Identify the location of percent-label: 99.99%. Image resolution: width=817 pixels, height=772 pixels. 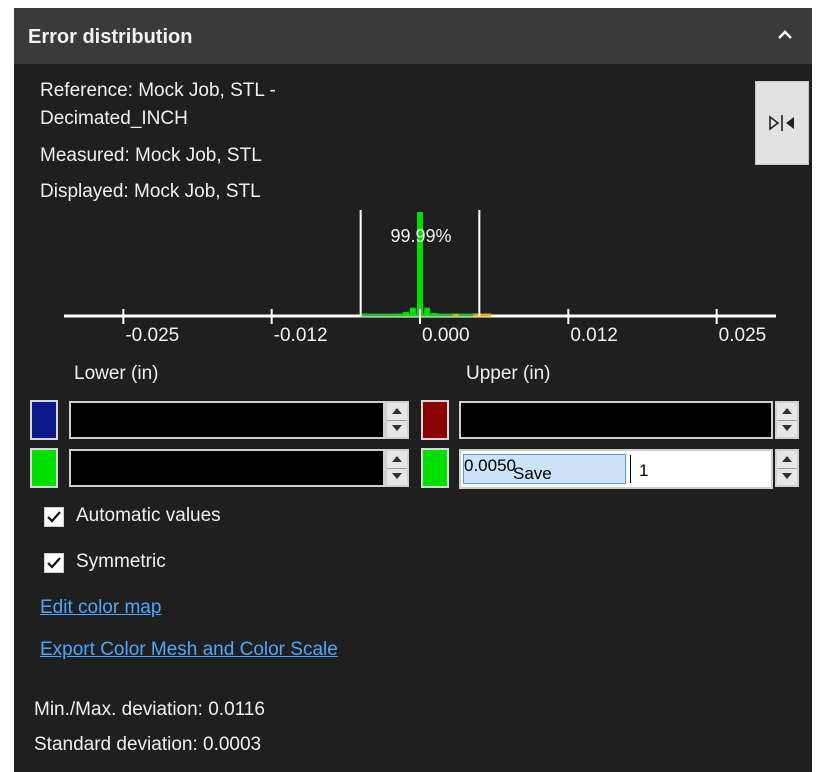
(420, 236).